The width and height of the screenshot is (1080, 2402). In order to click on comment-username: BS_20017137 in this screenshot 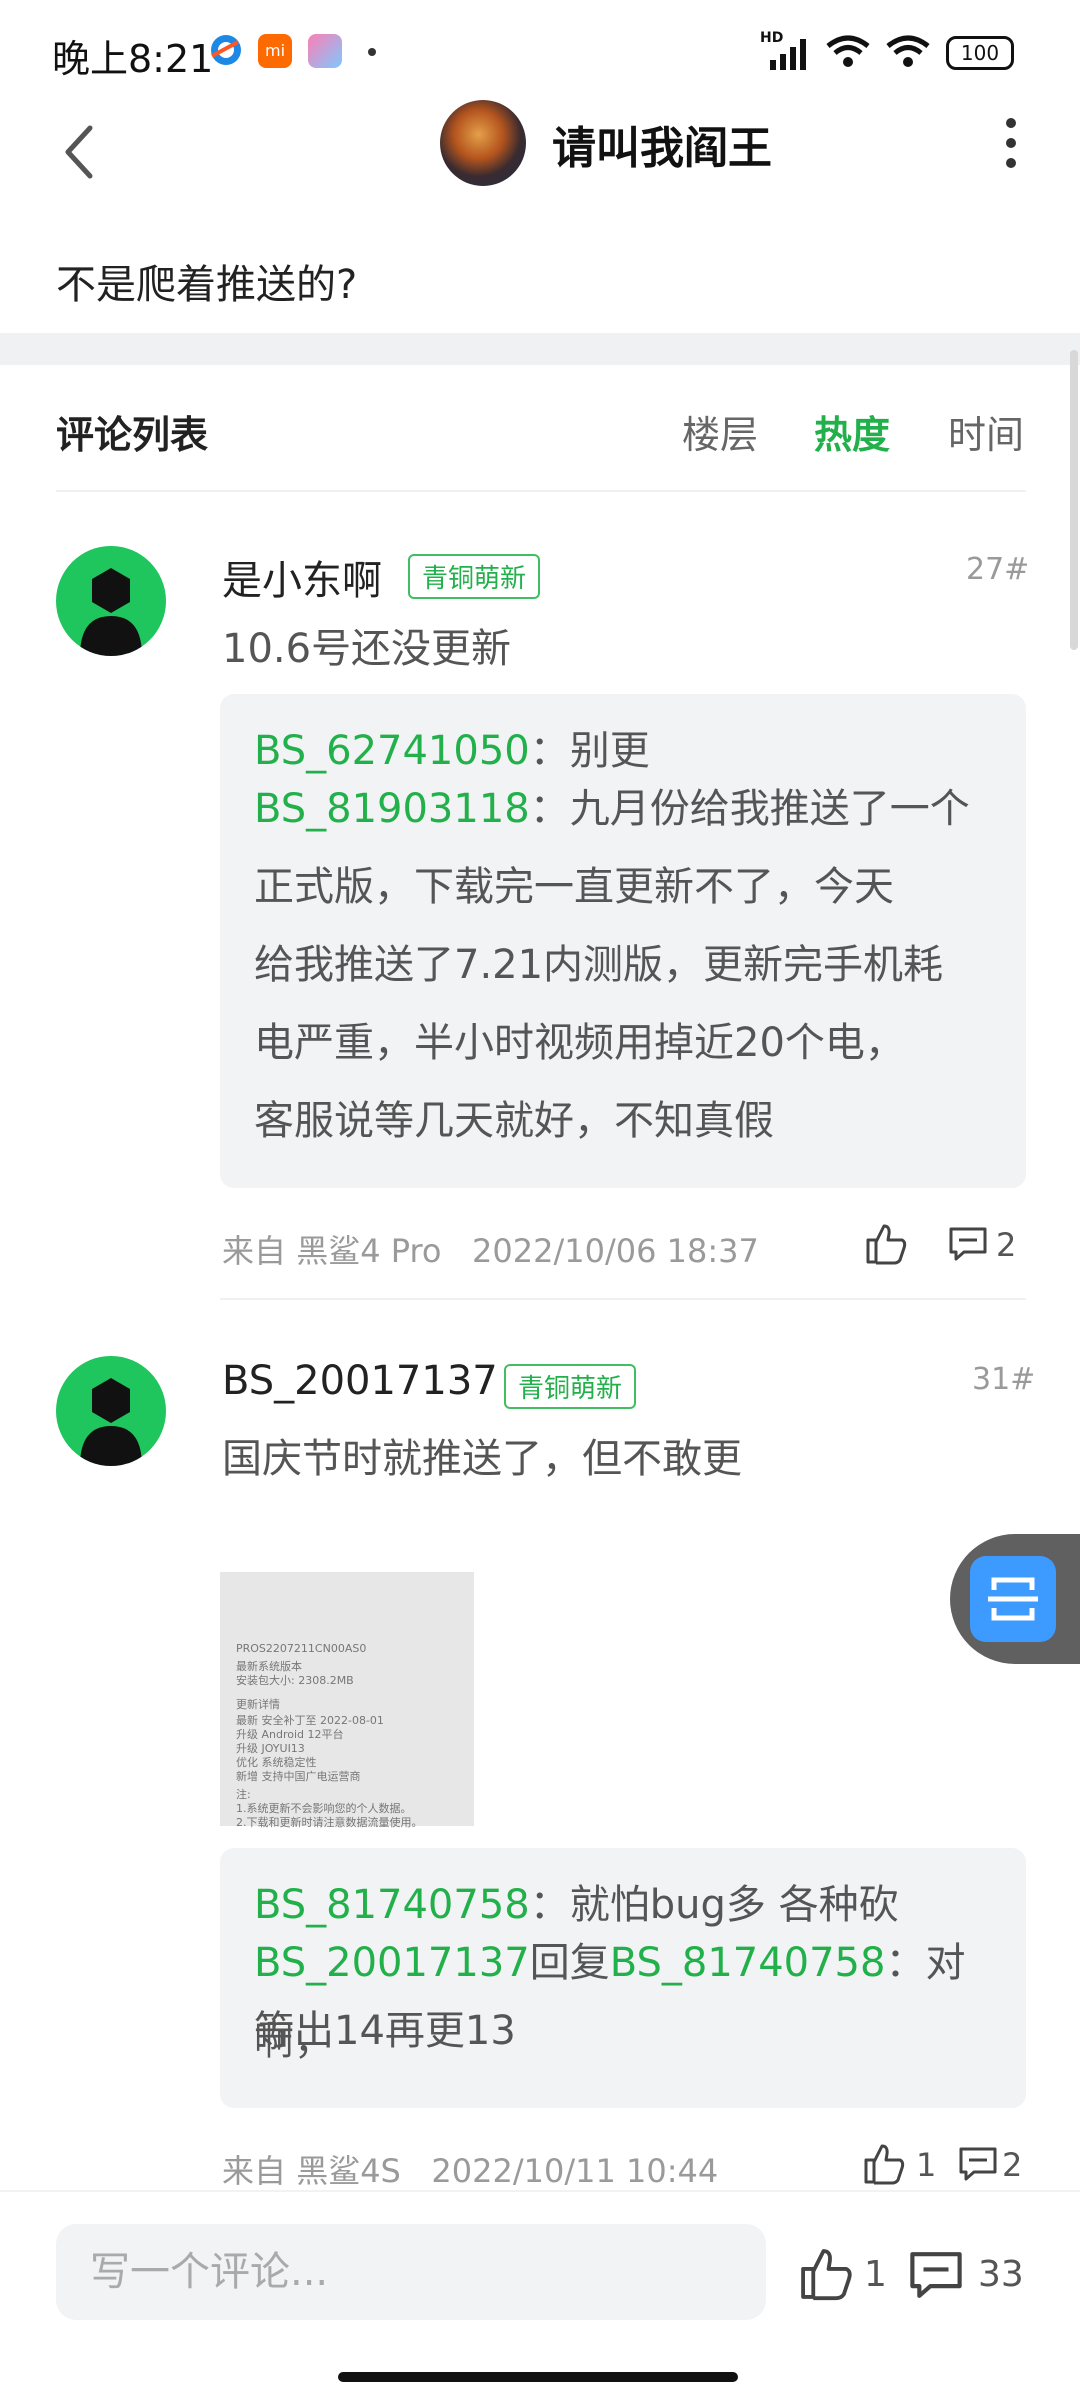, I will do `click(360, 1381)`.